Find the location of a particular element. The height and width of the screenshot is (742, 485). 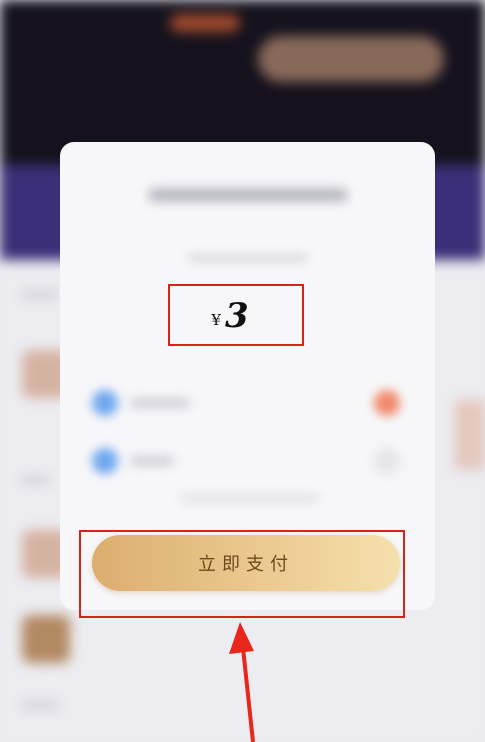

dialog-footnote-blurred is located at coordinates (250, 498).